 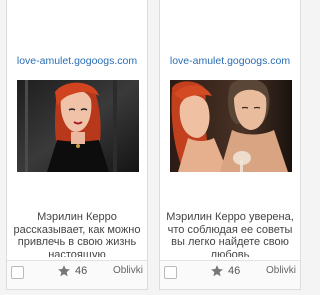 I want to click on ad-photo-couple, so click(x=231, y=126).